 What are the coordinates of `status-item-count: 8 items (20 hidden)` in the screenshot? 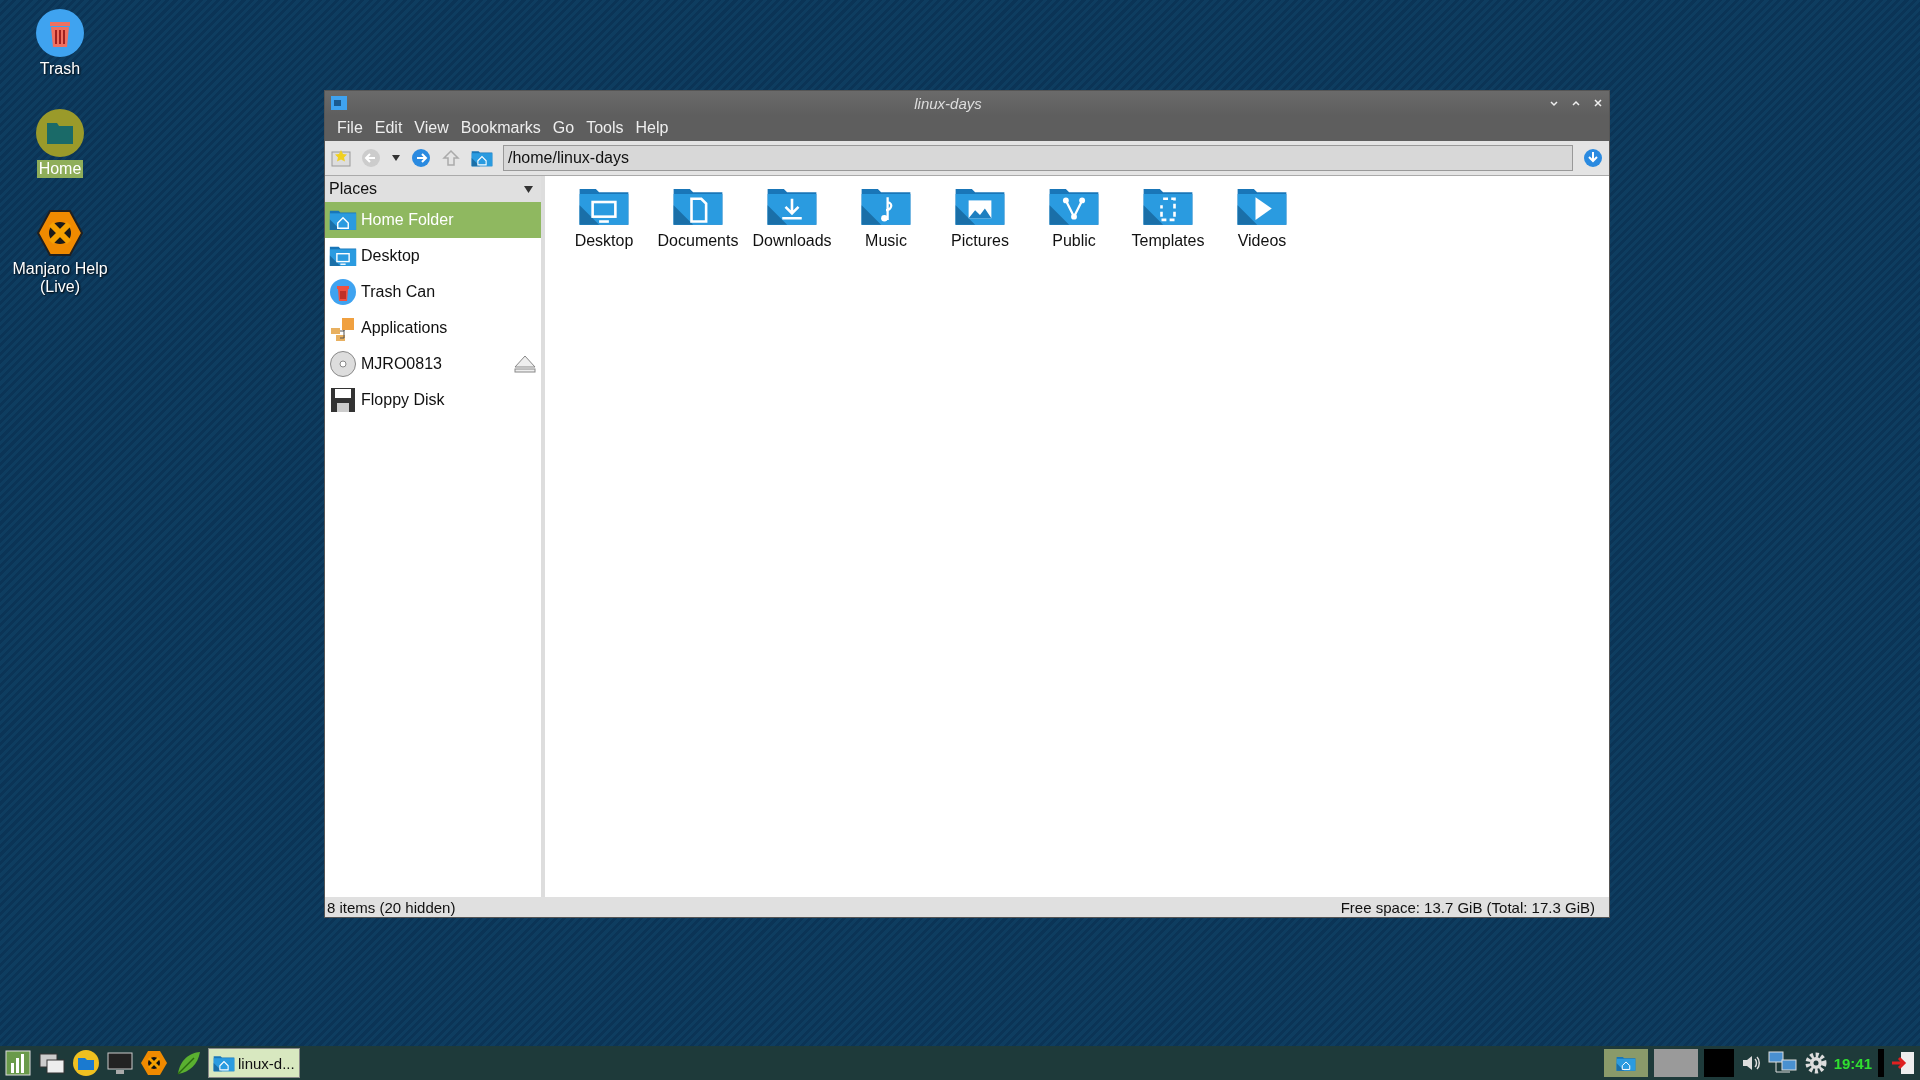 It's located at (391, 907).